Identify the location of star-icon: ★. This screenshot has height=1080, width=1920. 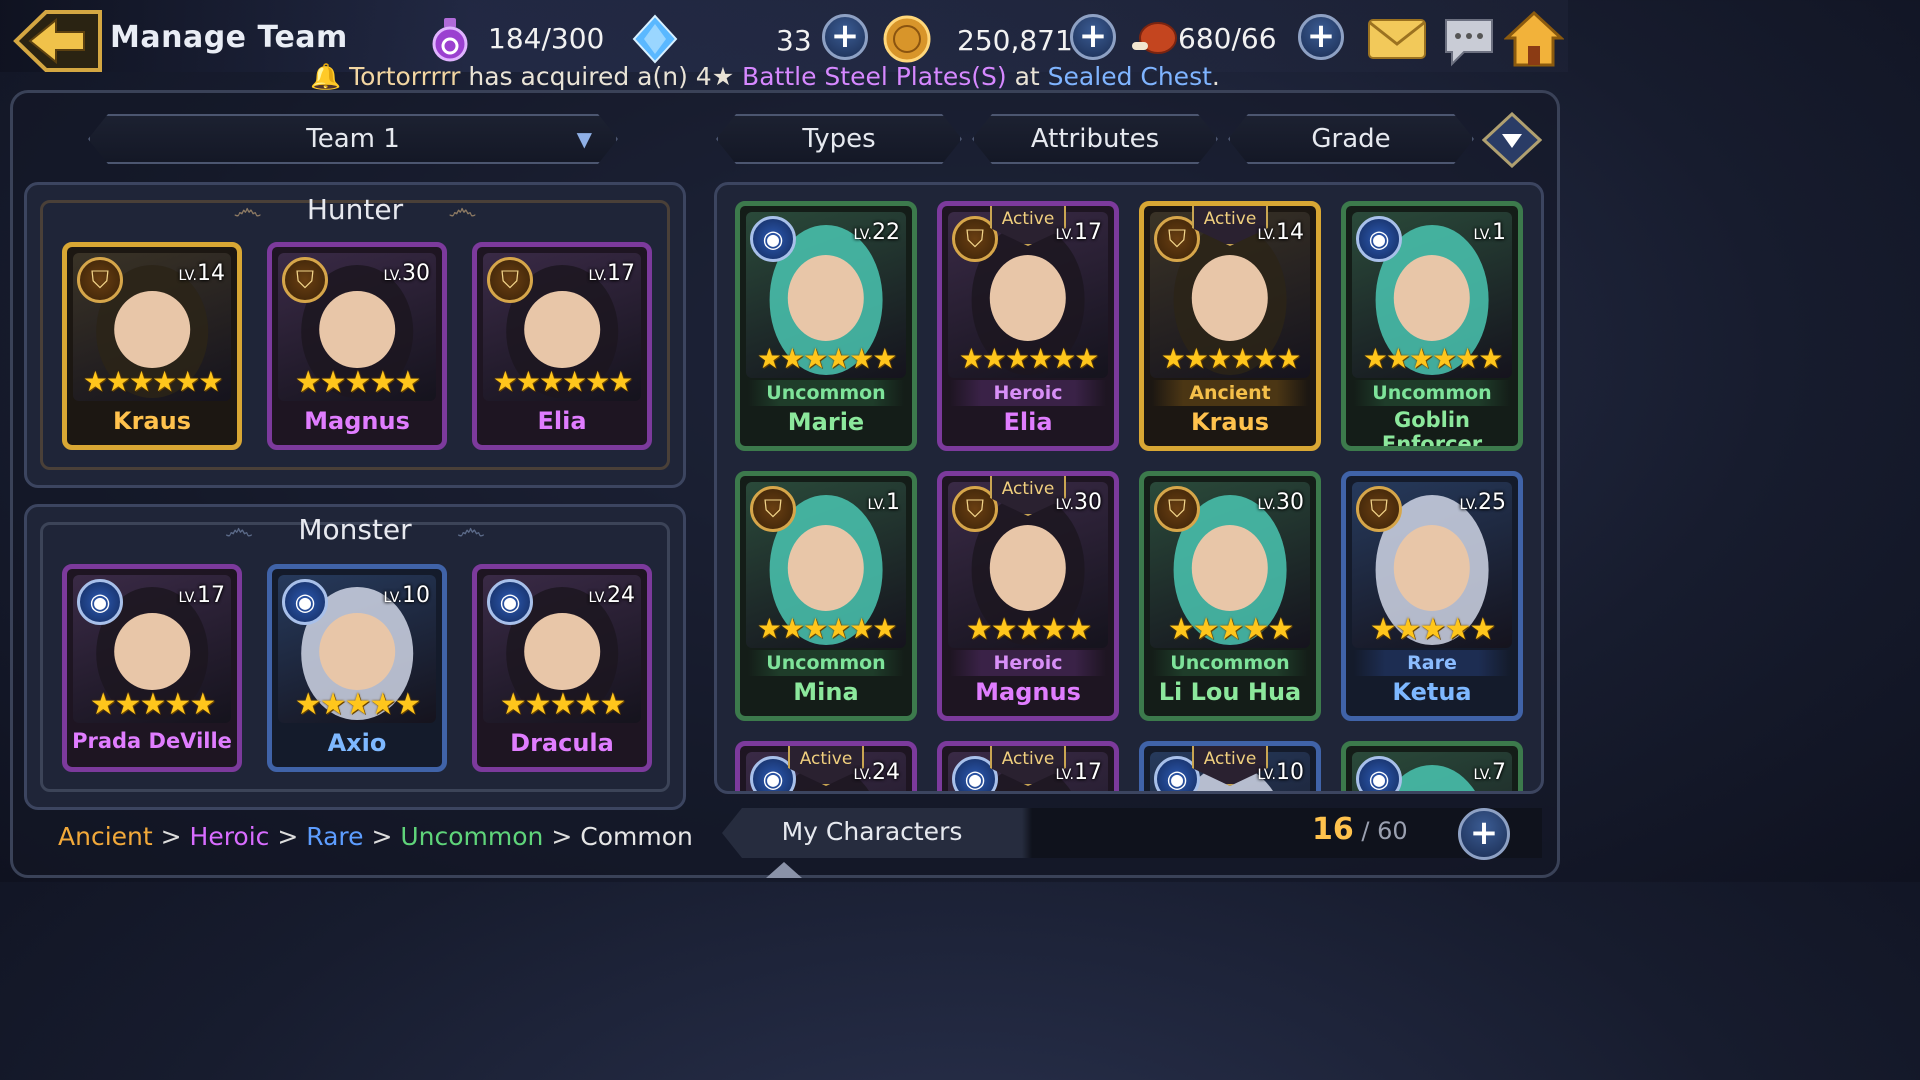
(723, 76).